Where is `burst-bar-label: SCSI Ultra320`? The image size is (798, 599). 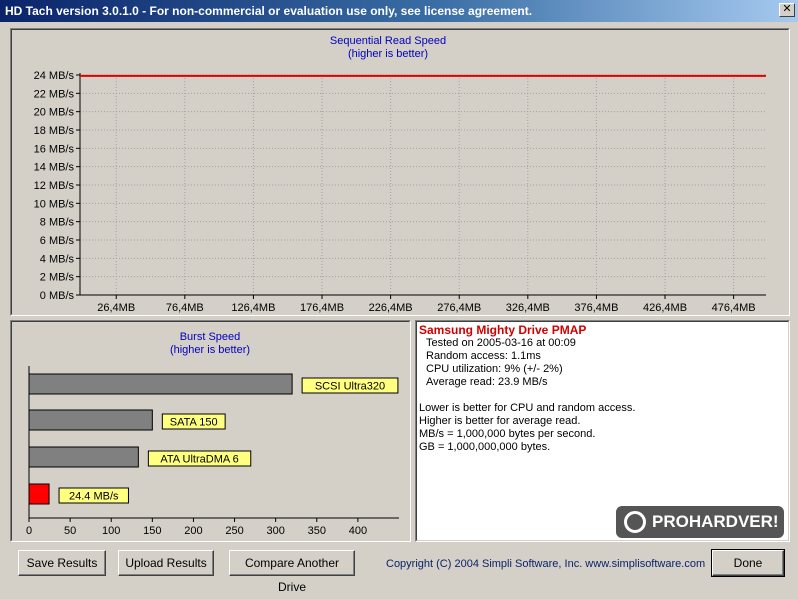 burst-bar-label: SCSI Ultra320 is located at coordinates (350, 387).